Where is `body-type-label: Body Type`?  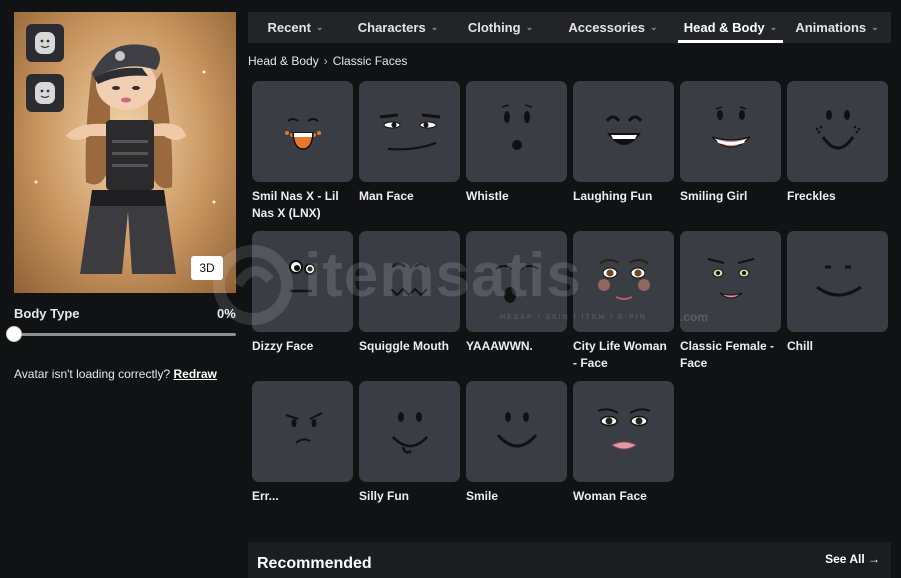 body-type-label: Body Type is located at coordinates (47, 313).